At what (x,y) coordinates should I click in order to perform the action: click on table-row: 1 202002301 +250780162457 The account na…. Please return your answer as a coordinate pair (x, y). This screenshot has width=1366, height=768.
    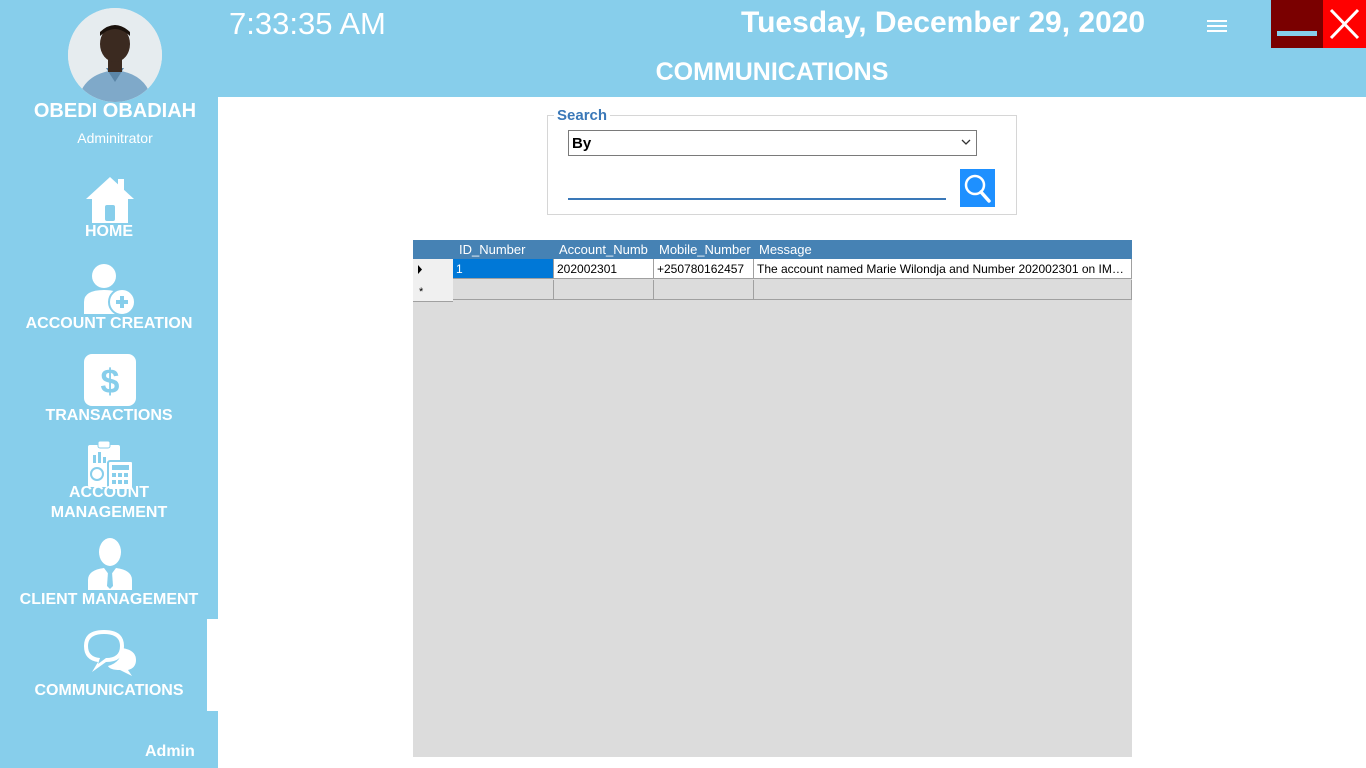
    Looking at the image, I should click on (772, 270).